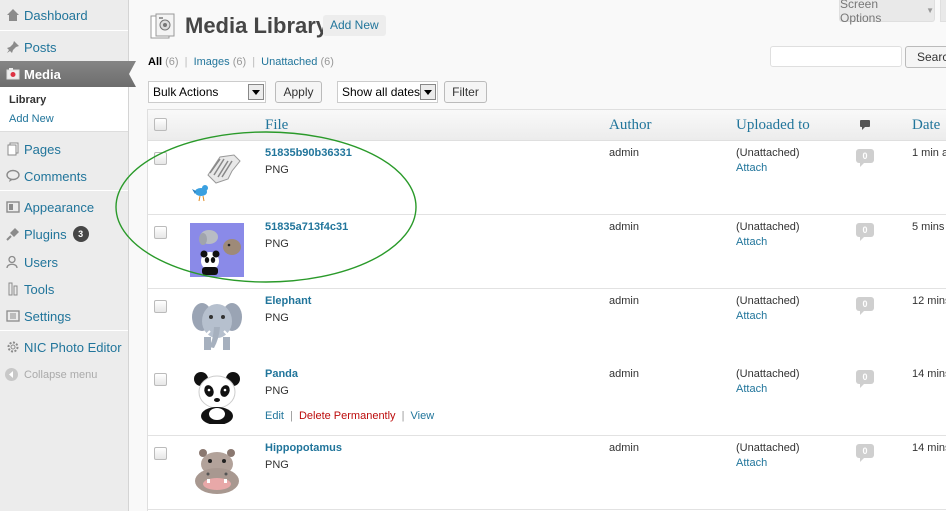 The height and width of the screenshot is (511, 946). Describe the element at coordinates (217, 397) in the screenshot. I see `panda-image` at that location.